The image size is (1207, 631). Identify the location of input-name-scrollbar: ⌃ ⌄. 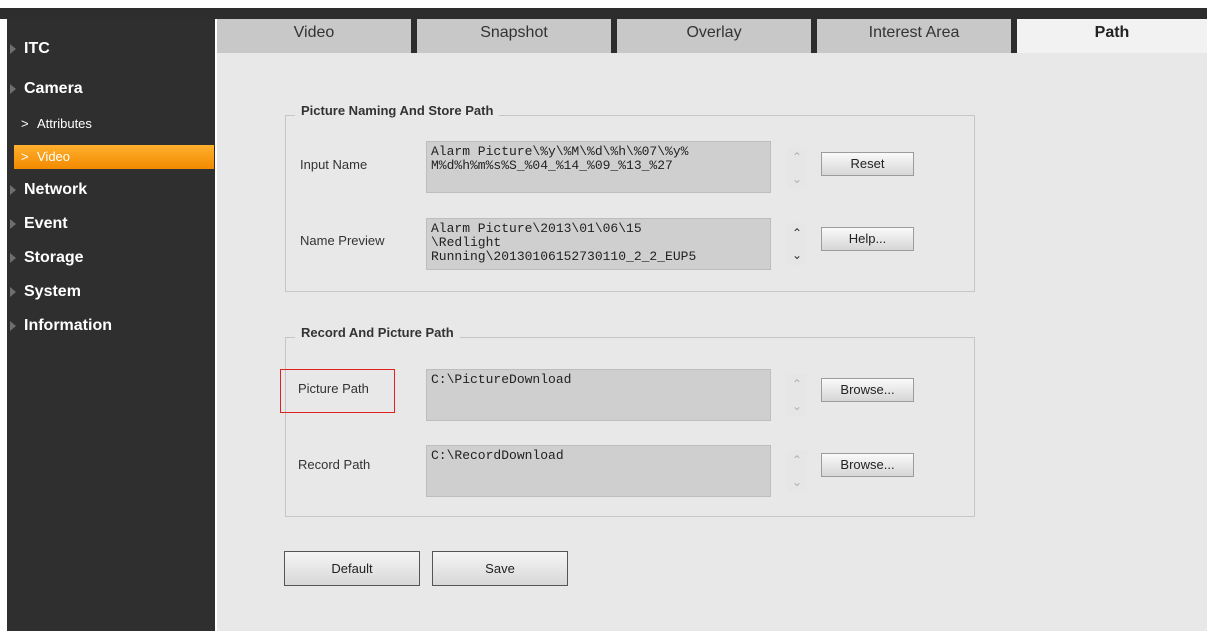
(797, 168).